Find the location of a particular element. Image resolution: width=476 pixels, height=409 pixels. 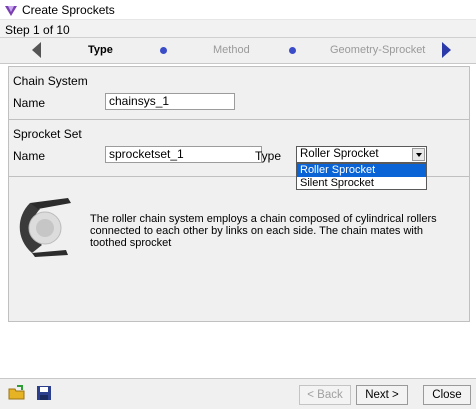

roller-chain-illustration is located at coordinates (46, 226).